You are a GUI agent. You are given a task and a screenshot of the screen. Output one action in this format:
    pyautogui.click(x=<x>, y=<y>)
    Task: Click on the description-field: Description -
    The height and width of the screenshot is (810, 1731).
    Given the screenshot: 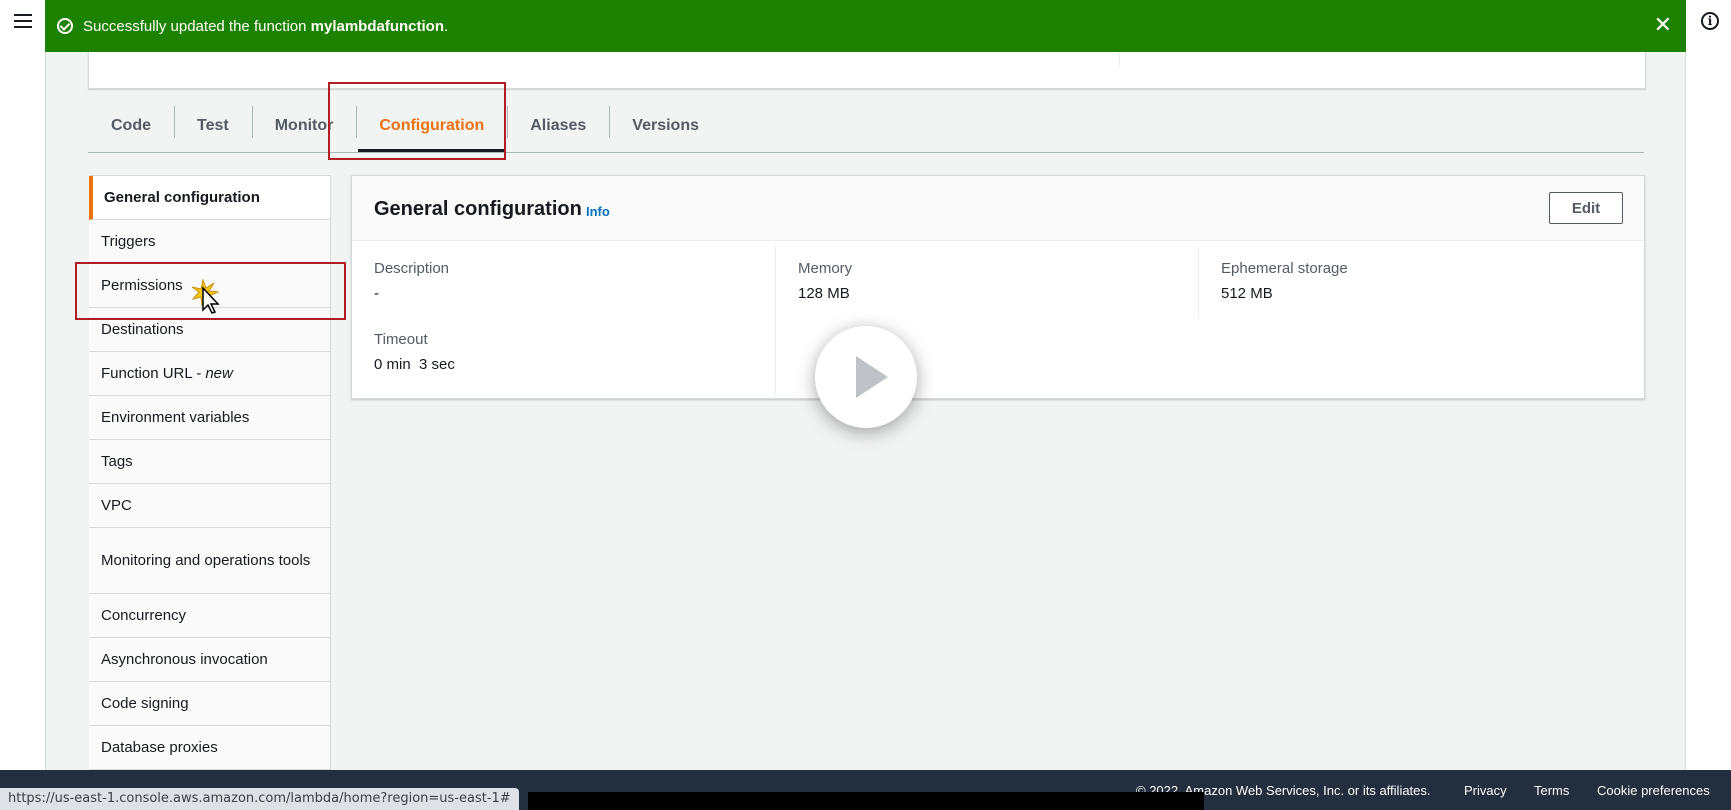 What is the action you would take?
    pyautogui.click(x=411, y=281)
    